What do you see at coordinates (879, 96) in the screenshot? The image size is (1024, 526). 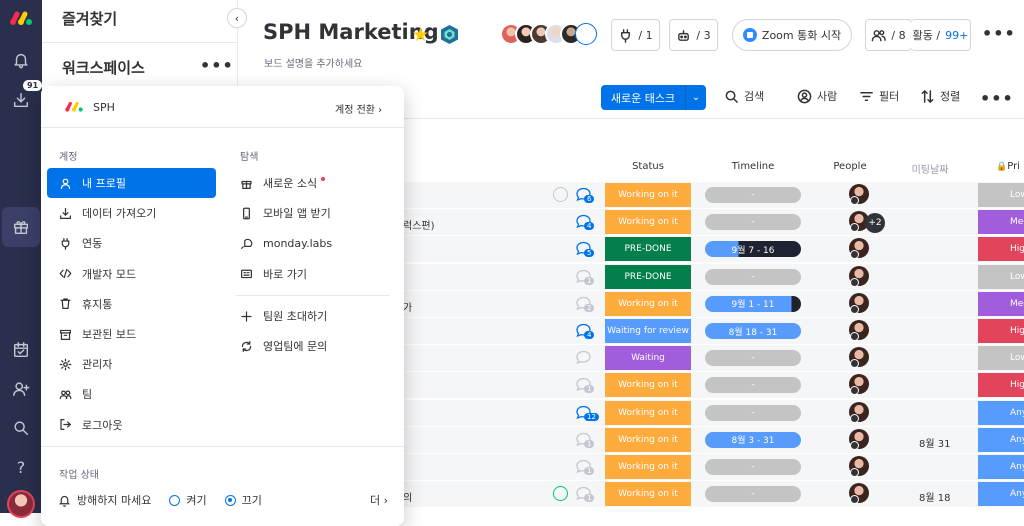 I see `filter-button: 필터` at bounding box center [879, 96].